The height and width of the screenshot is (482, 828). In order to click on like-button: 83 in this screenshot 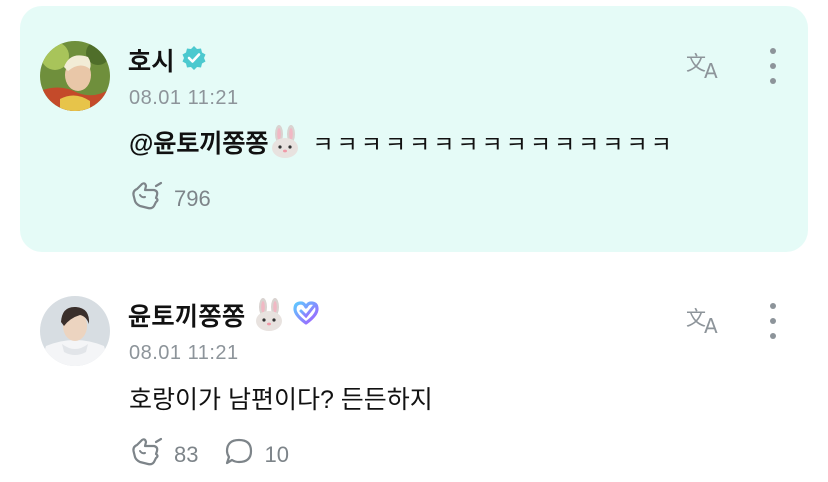, I will do `click(164, 455)`.